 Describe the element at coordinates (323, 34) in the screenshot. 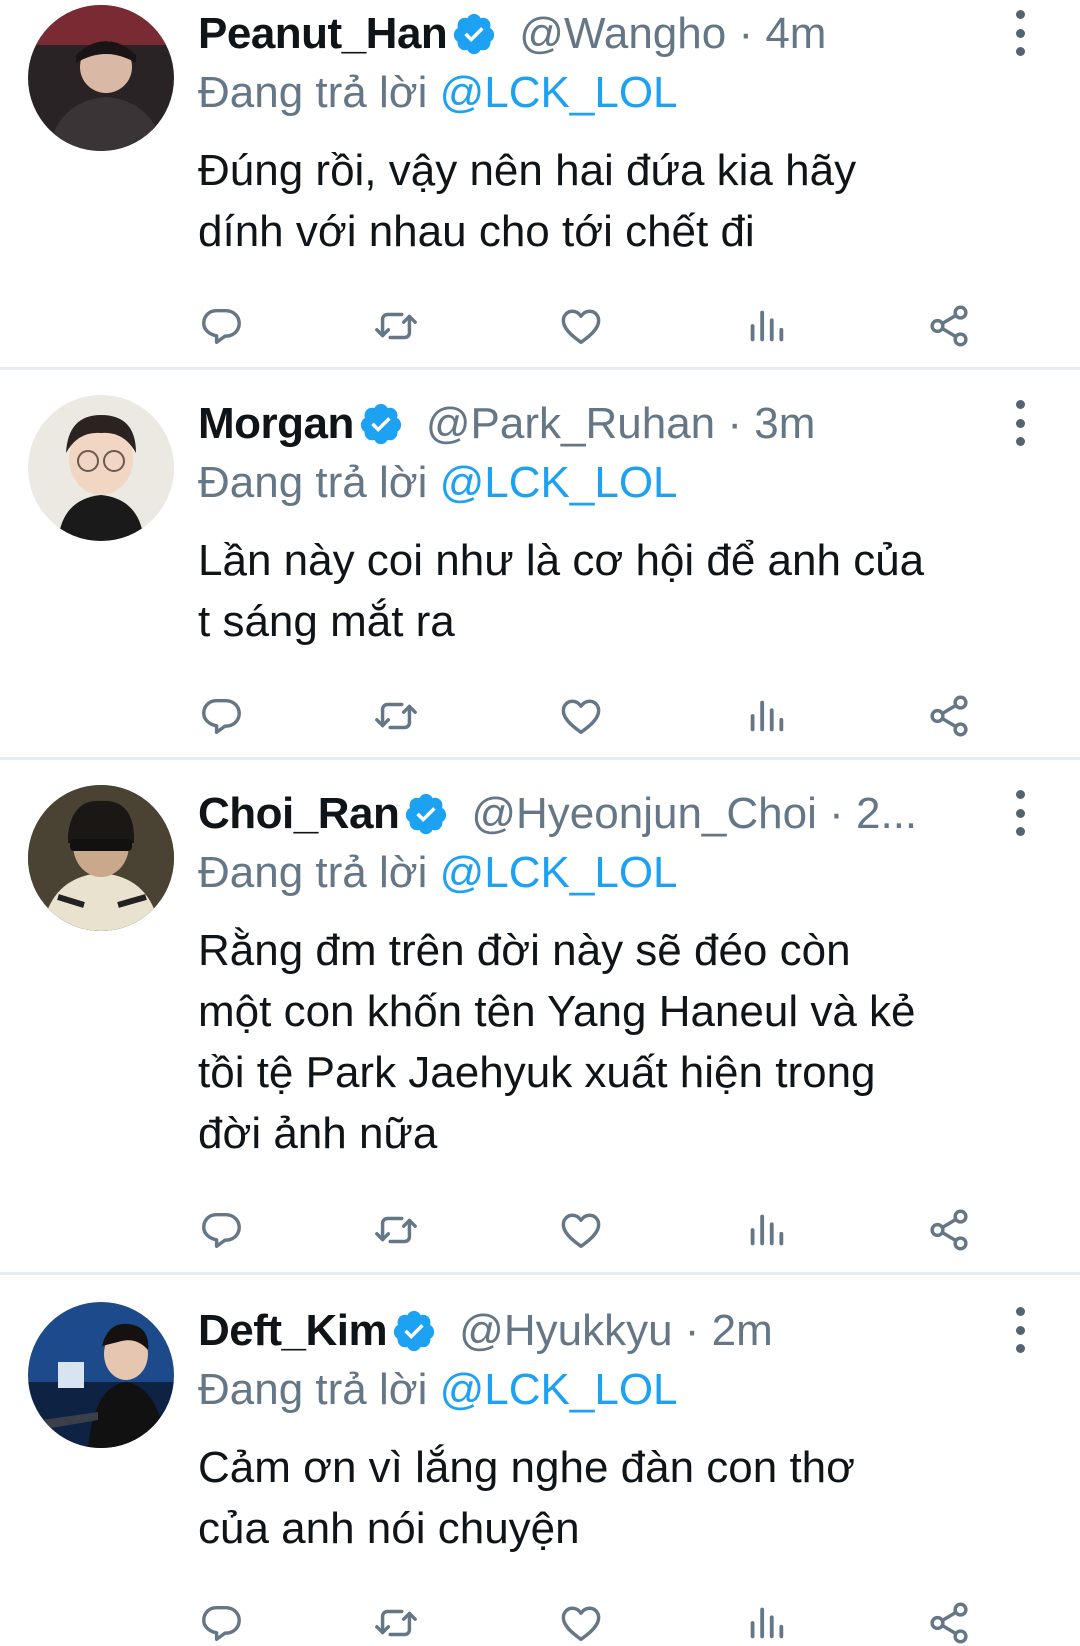

I see `display-name: Peanut_Han` at that location.